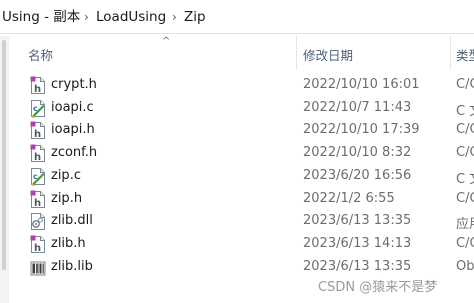 This screenshot has height=303, width=474. Describe the element at coordinates (41, 17) in the screenshot. I see `breadcrumb-item-parent: Using - 副本` at that location.